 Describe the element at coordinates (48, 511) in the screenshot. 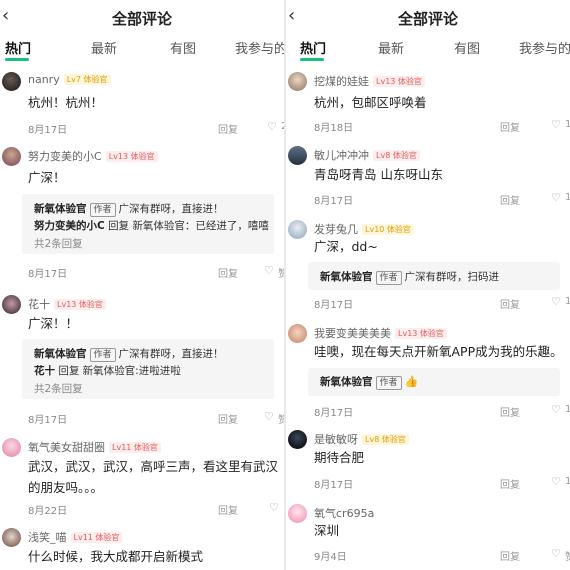

I see `comment-date: 8月22日` at that location.